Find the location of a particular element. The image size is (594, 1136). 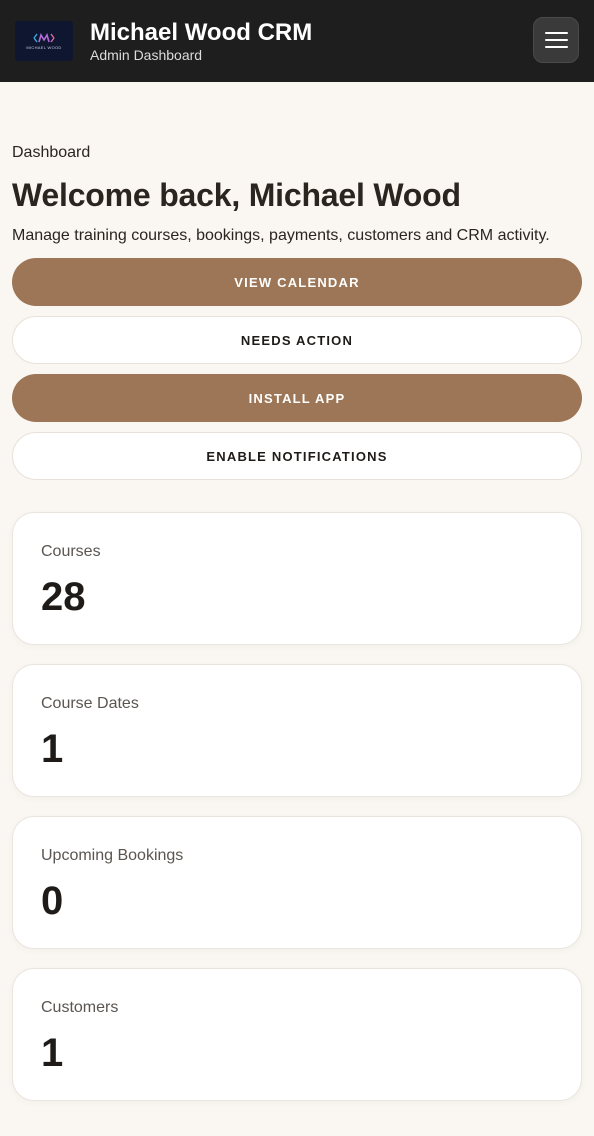

enable-notifications-button: ENABLE NOTIFICATIONS is located at coordinates (297, 456).